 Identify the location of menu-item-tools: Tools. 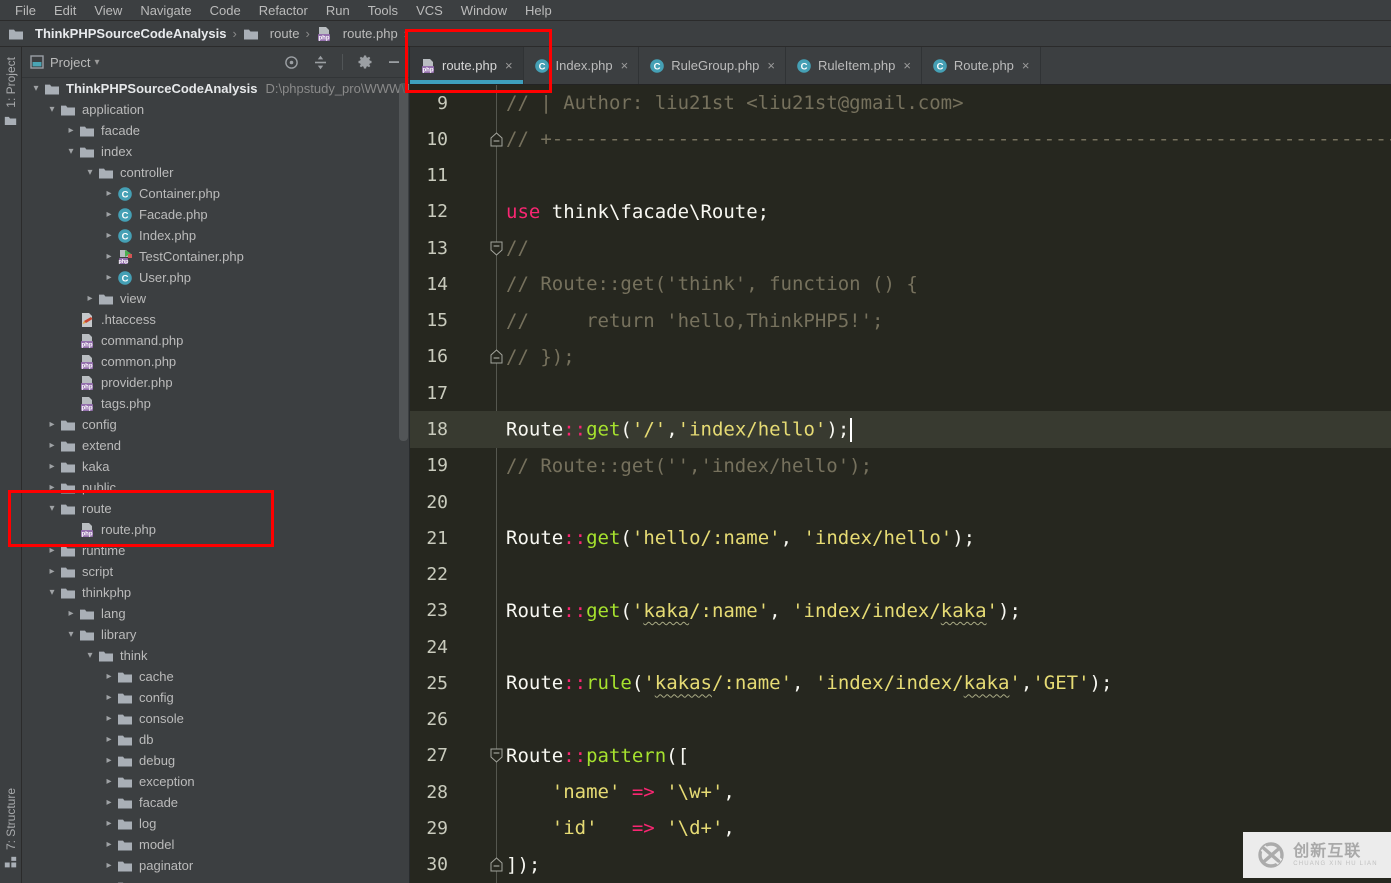
(383, 10).